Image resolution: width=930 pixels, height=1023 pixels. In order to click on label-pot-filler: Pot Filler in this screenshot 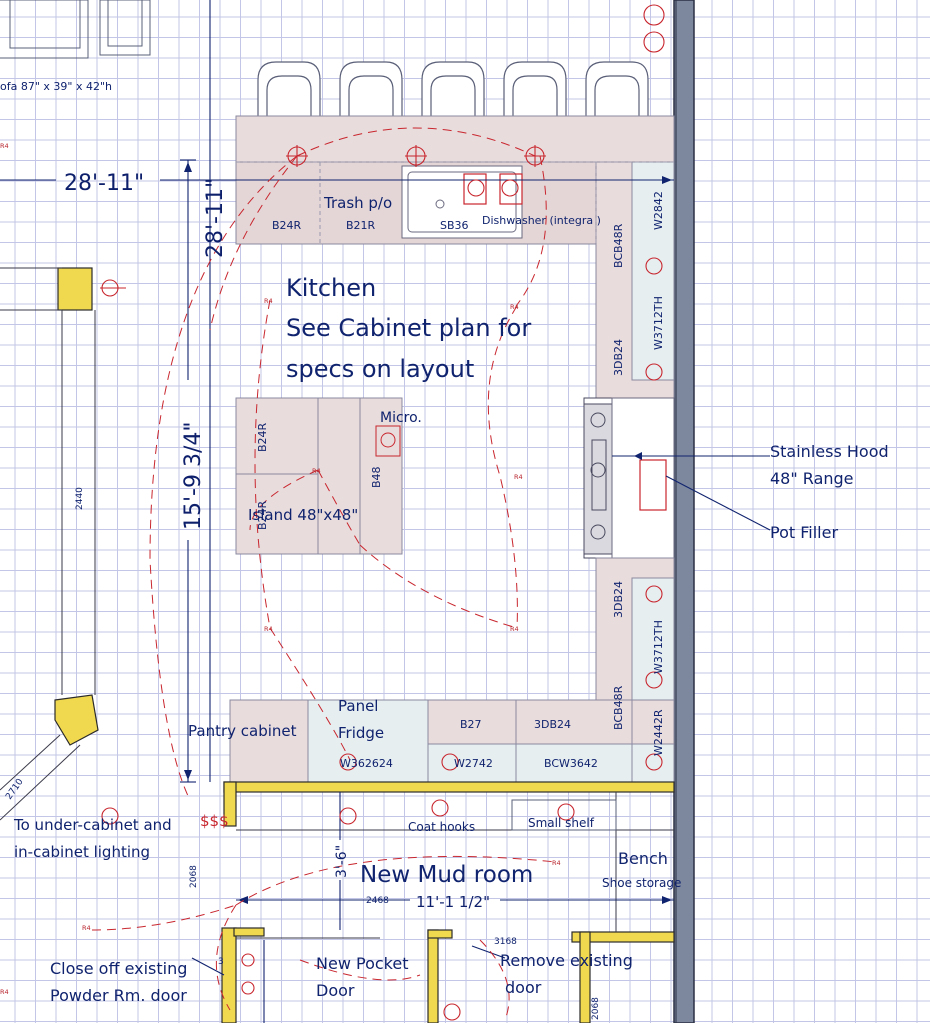, I will do `click(804, 532)`.